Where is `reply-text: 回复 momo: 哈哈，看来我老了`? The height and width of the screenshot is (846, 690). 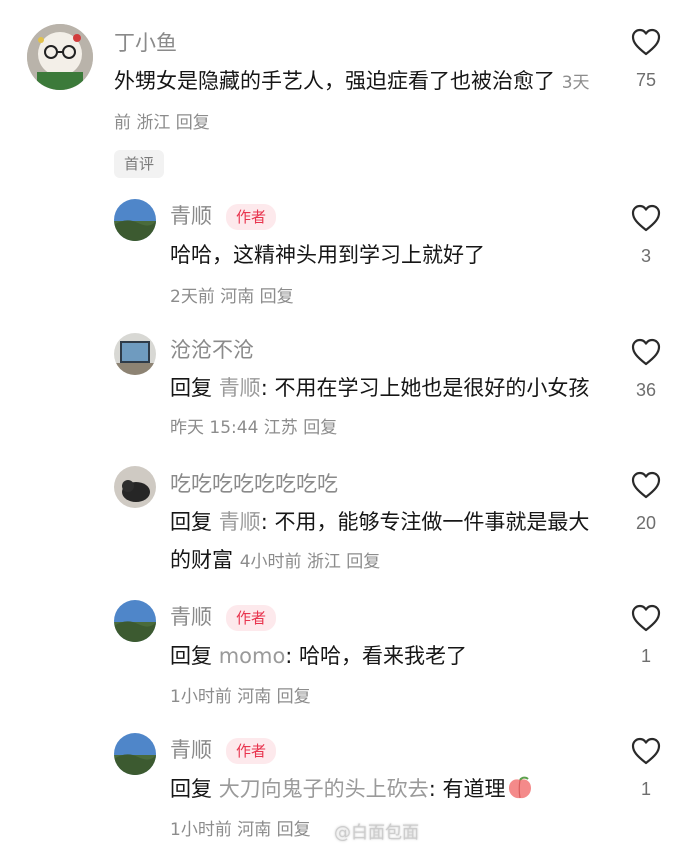
reply-text: 回复 momo: 哈哈，看来我老了 is located at coordinates (390, 656).